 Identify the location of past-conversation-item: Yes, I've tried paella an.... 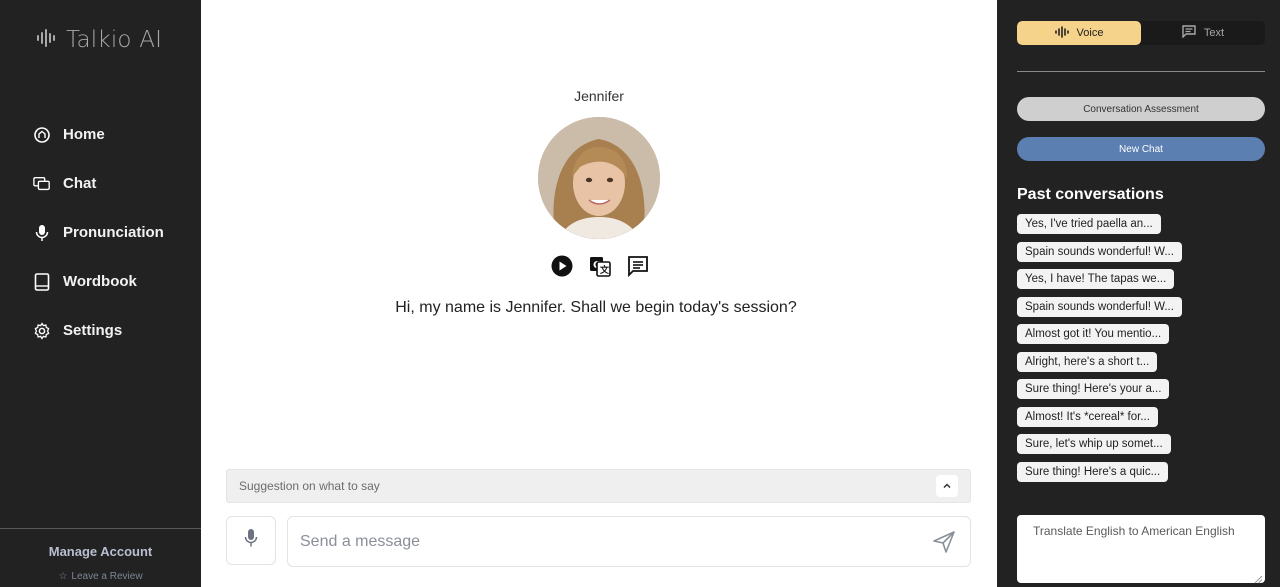
(1089, 224).